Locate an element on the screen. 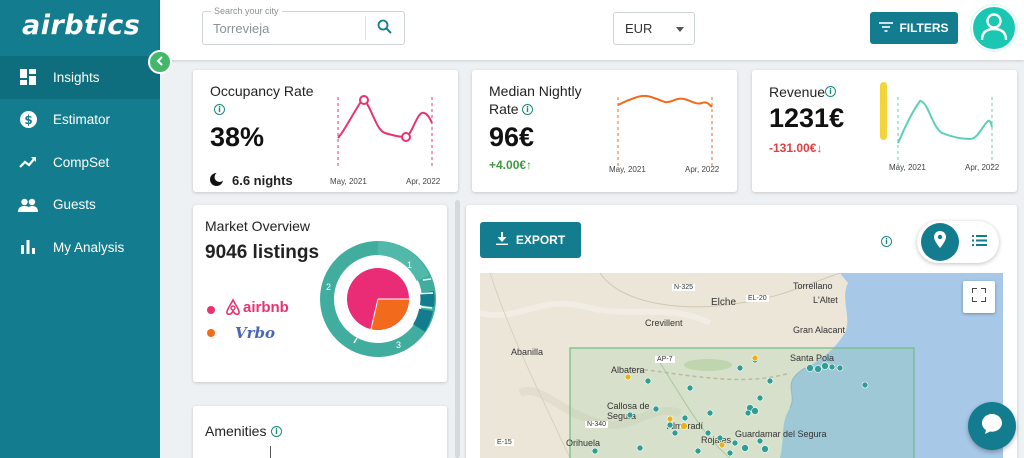  airbnb-brand: airbnb is located at coordinates (266, 307).